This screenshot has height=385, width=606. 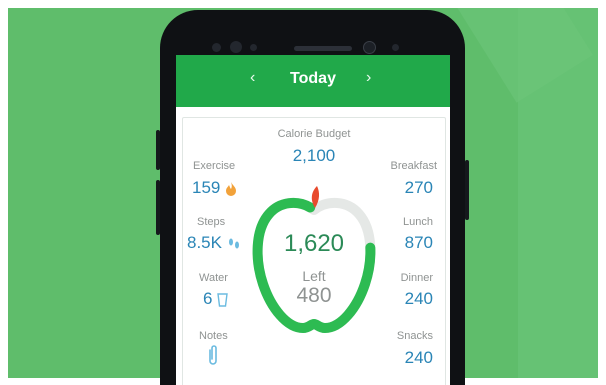 What do you see at coordinates (418, 242) in the screenshot?
I see `lunch-value: 870` at bounding box center [418, 242].